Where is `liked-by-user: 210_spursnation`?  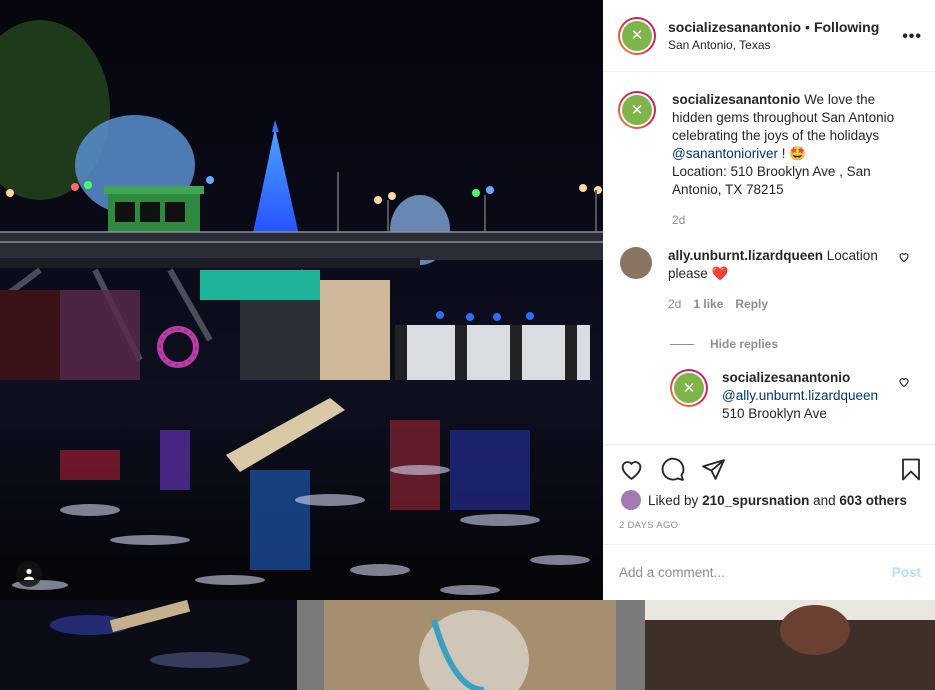 liked-by-user: 210_spursnation is located at coordinates (755, 500).